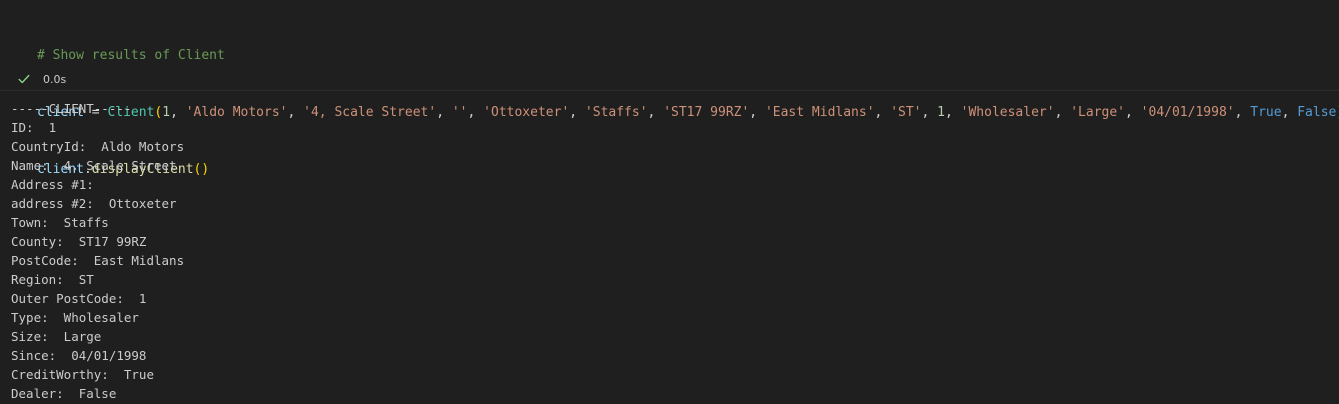  Describe the element at coordinates (55, 79) in the screenshot. I see `execution-time: 0.0s` at that location.